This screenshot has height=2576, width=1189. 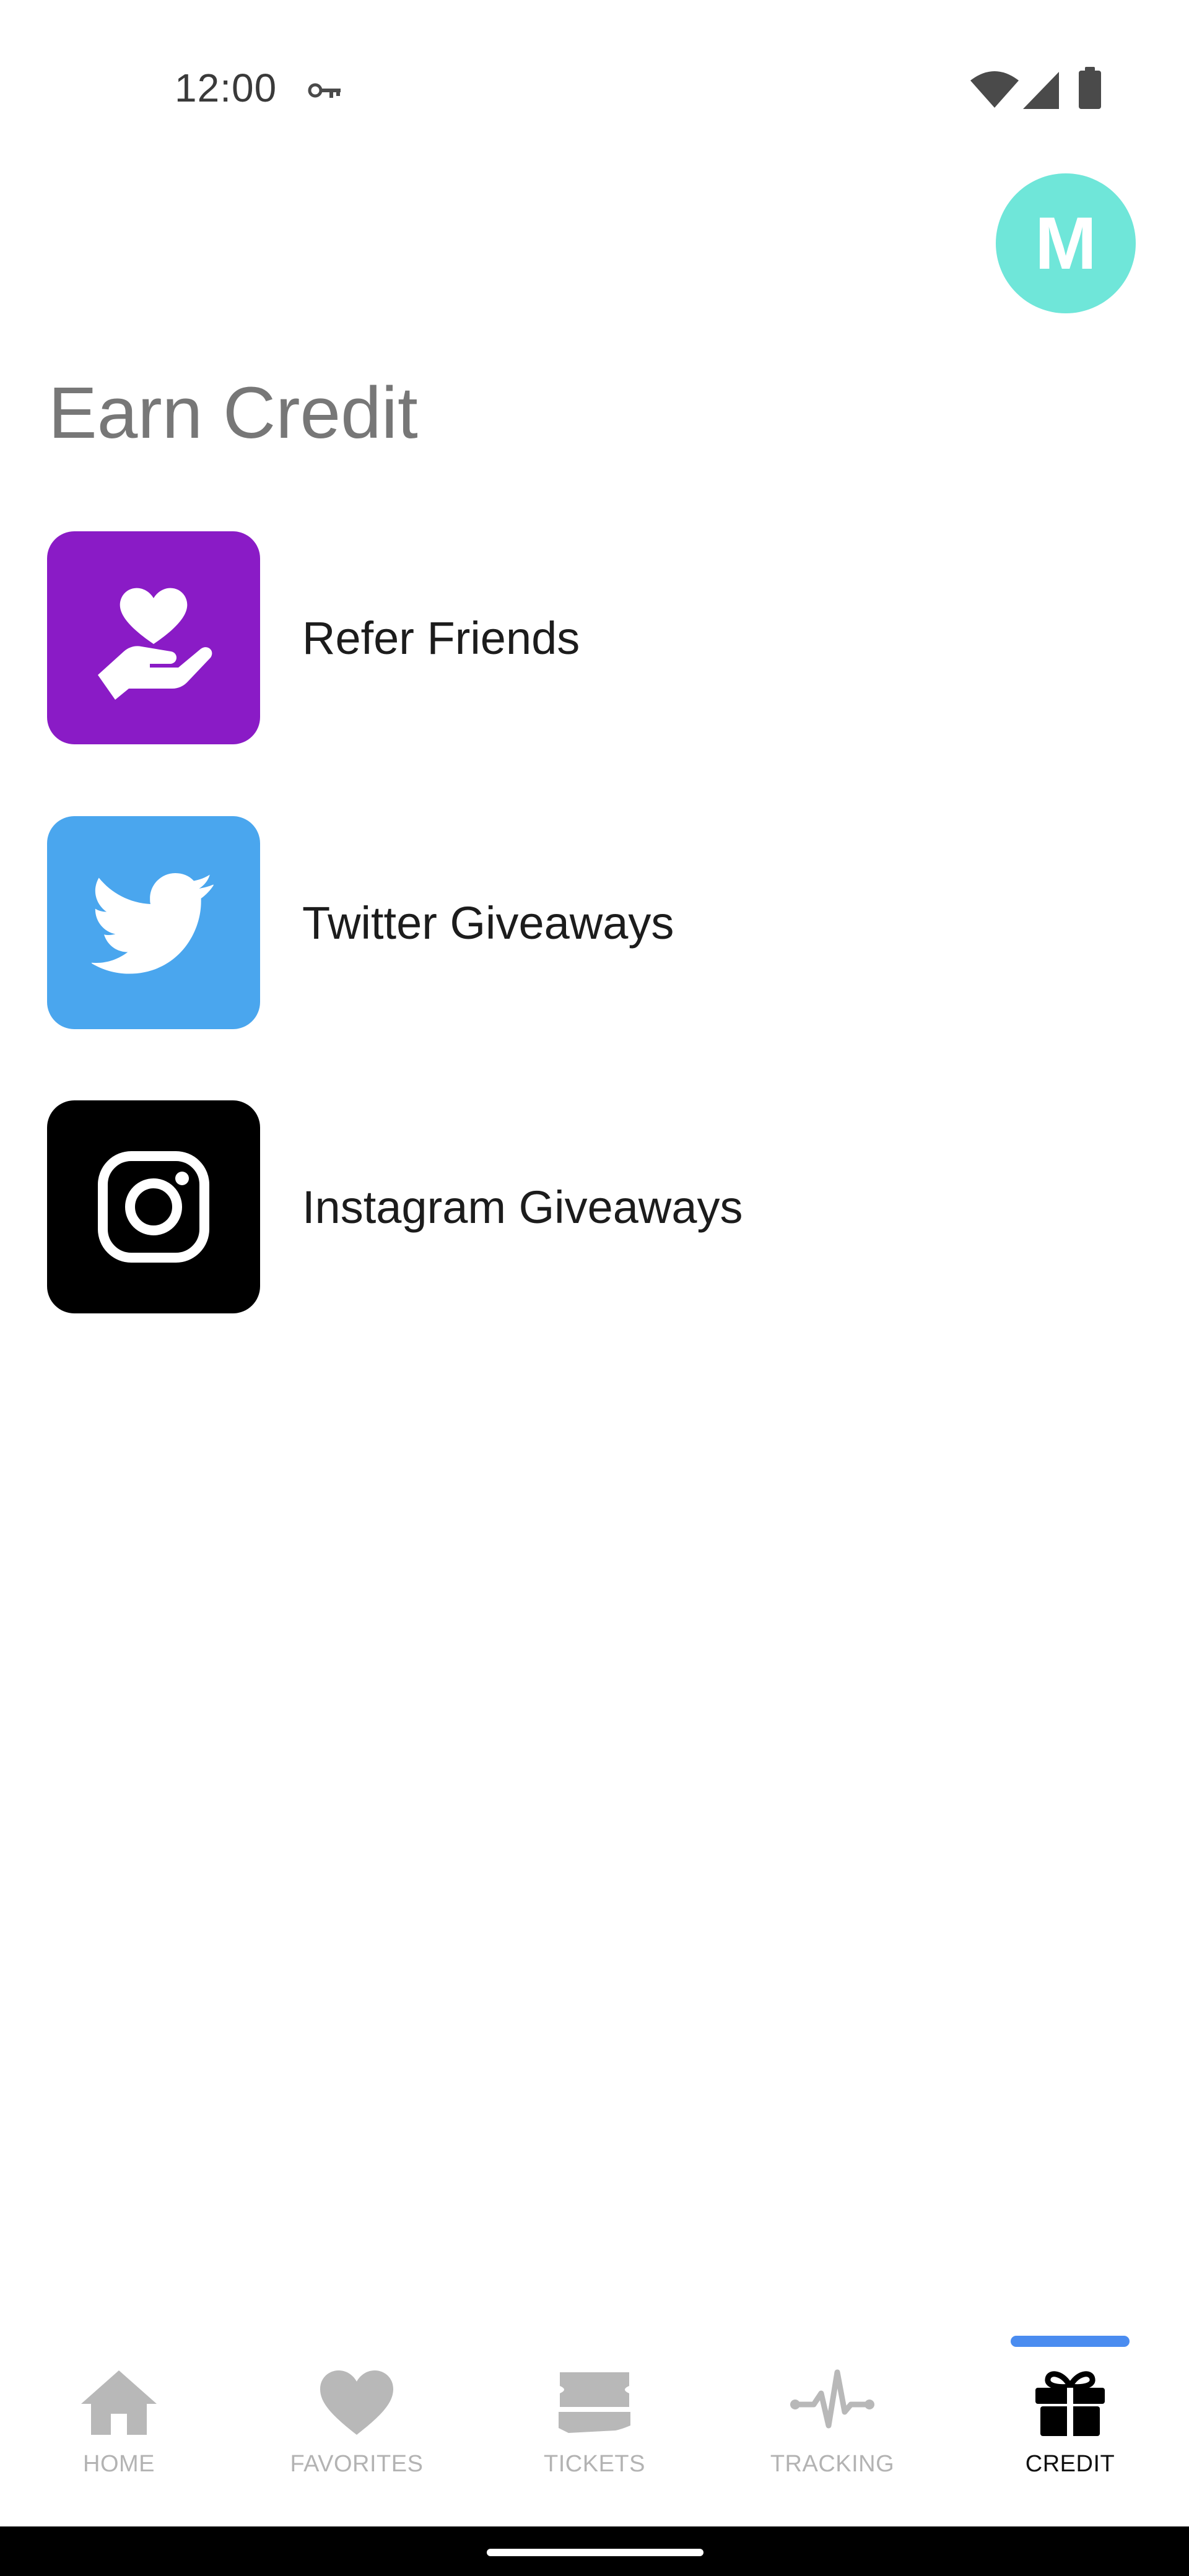 I want to click on instagram-giveaways-tile, so click(x=153, y=1206).